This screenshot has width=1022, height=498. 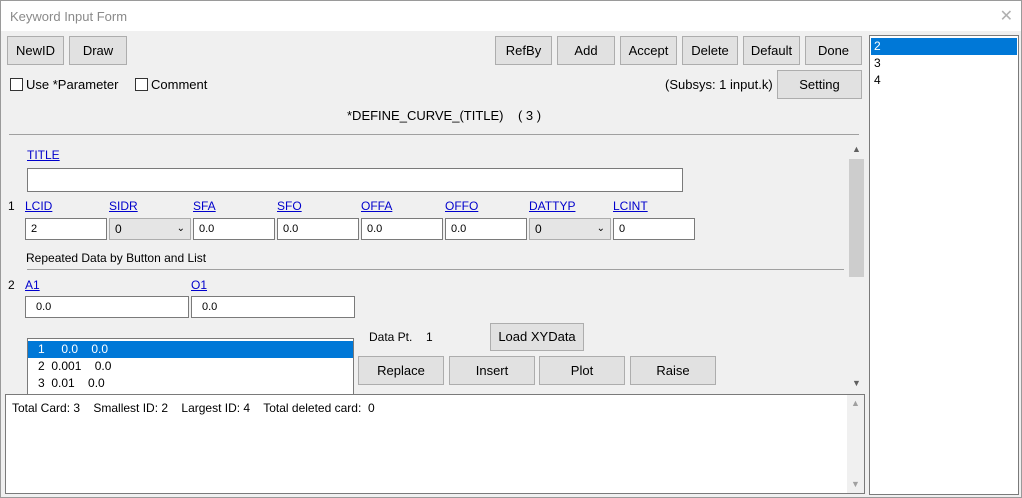 What do you see at coordinates (69, 16) in the screenshot?
I see `window-title: Keyword Input Form` at bounding box center [69, 16].